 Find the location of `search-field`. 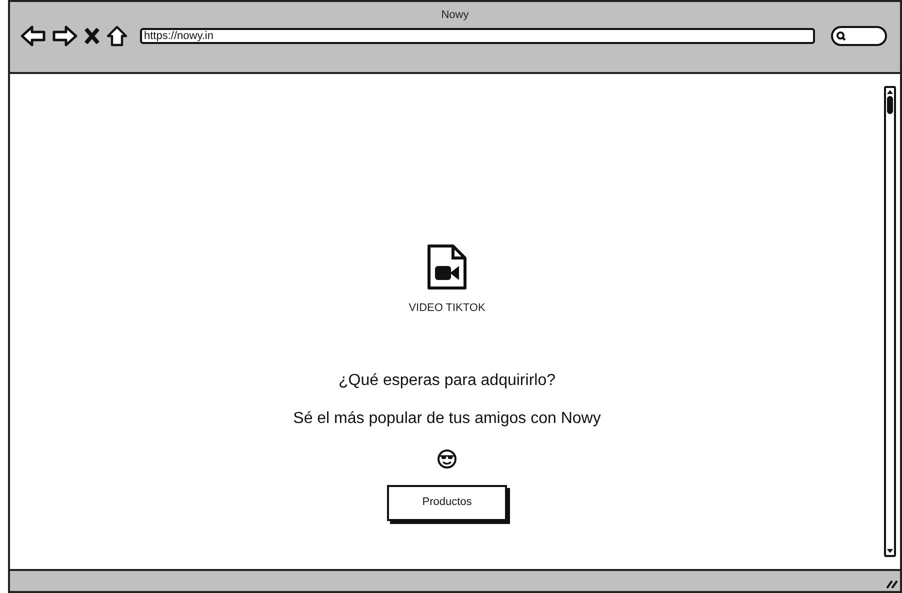

search-field is located at coordinates (859, 36).